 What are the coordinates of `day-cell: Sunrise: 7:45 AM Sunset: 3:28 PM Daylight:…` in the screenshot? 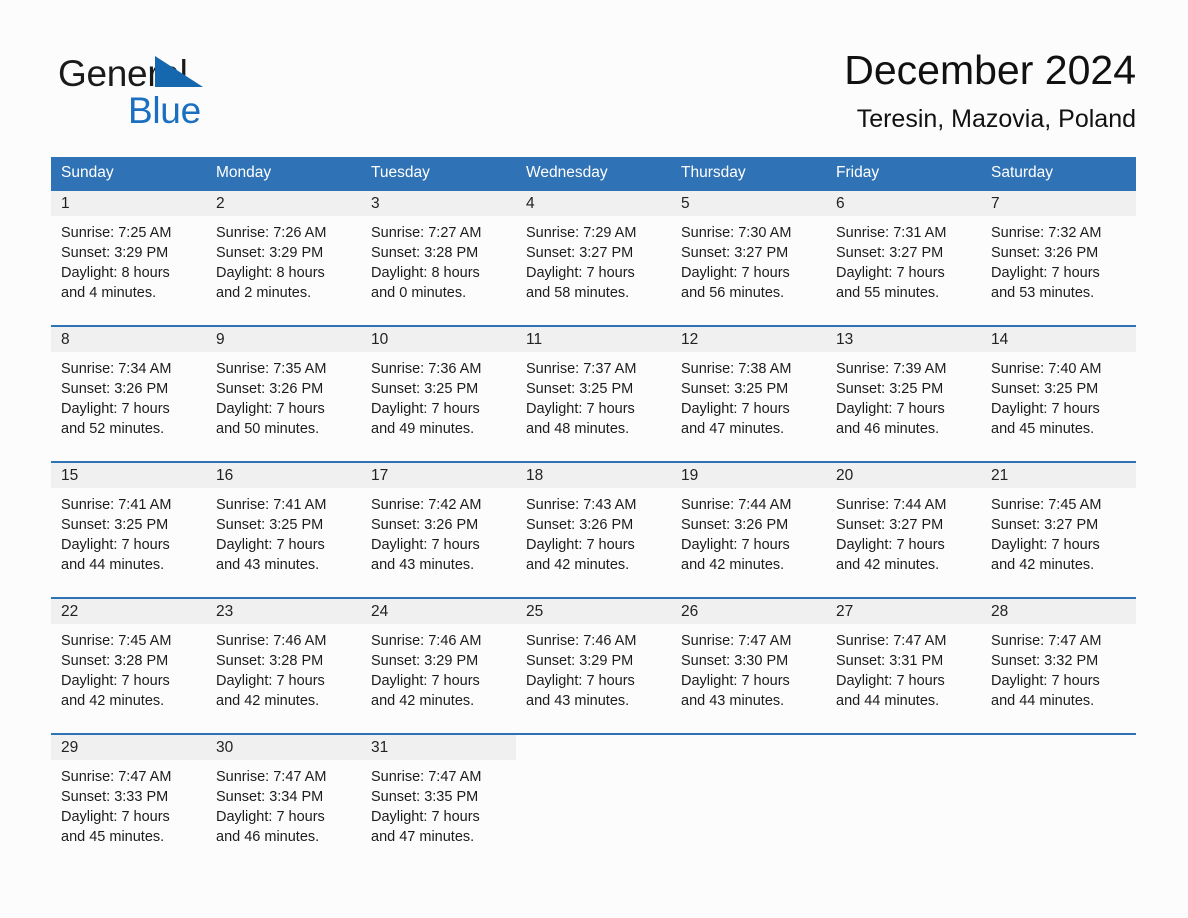 It's located at (128, 672).